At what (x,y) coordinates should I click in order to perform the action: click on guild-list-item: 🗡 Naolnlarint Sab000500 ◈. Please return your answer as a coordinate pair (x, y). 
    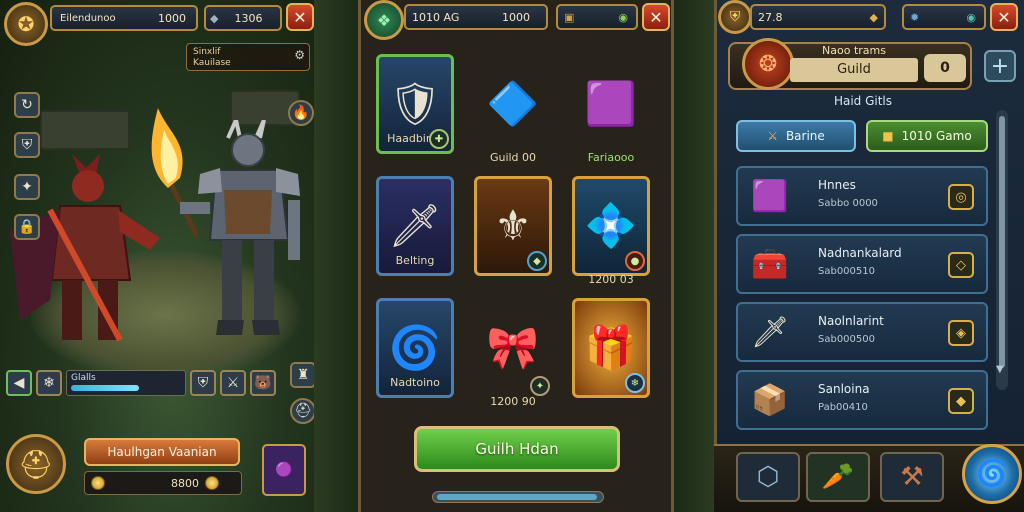
    Looking at the image, I should click on (862, 332).